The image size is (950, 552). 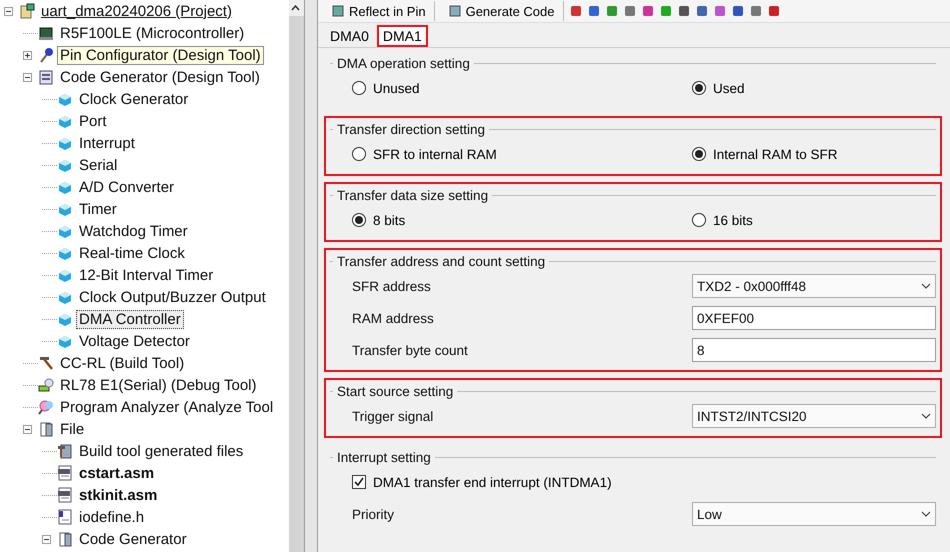 What do you see at coordinates (132, 253) in the screenshot?
I see `tree-item: Real-time Clock` at bounding box center [132, 253].